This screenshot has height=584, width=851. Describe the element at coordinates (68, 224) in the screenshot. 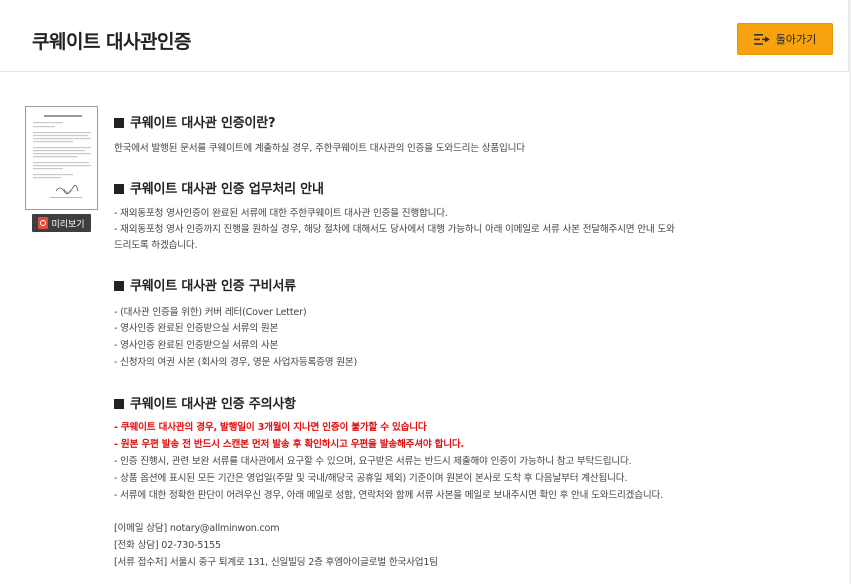

I see `preview-label: 미리보기` at that location.